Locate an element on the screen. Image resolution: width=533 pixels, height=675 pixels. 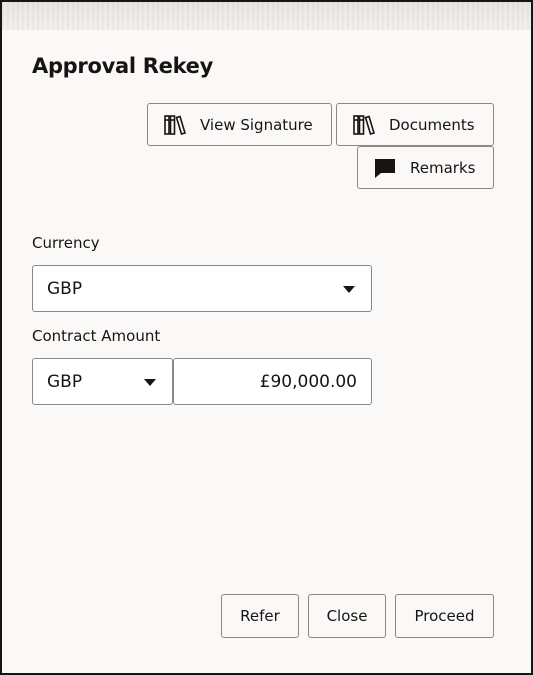
documents-button: Documents is located at coordinates (415, 124).